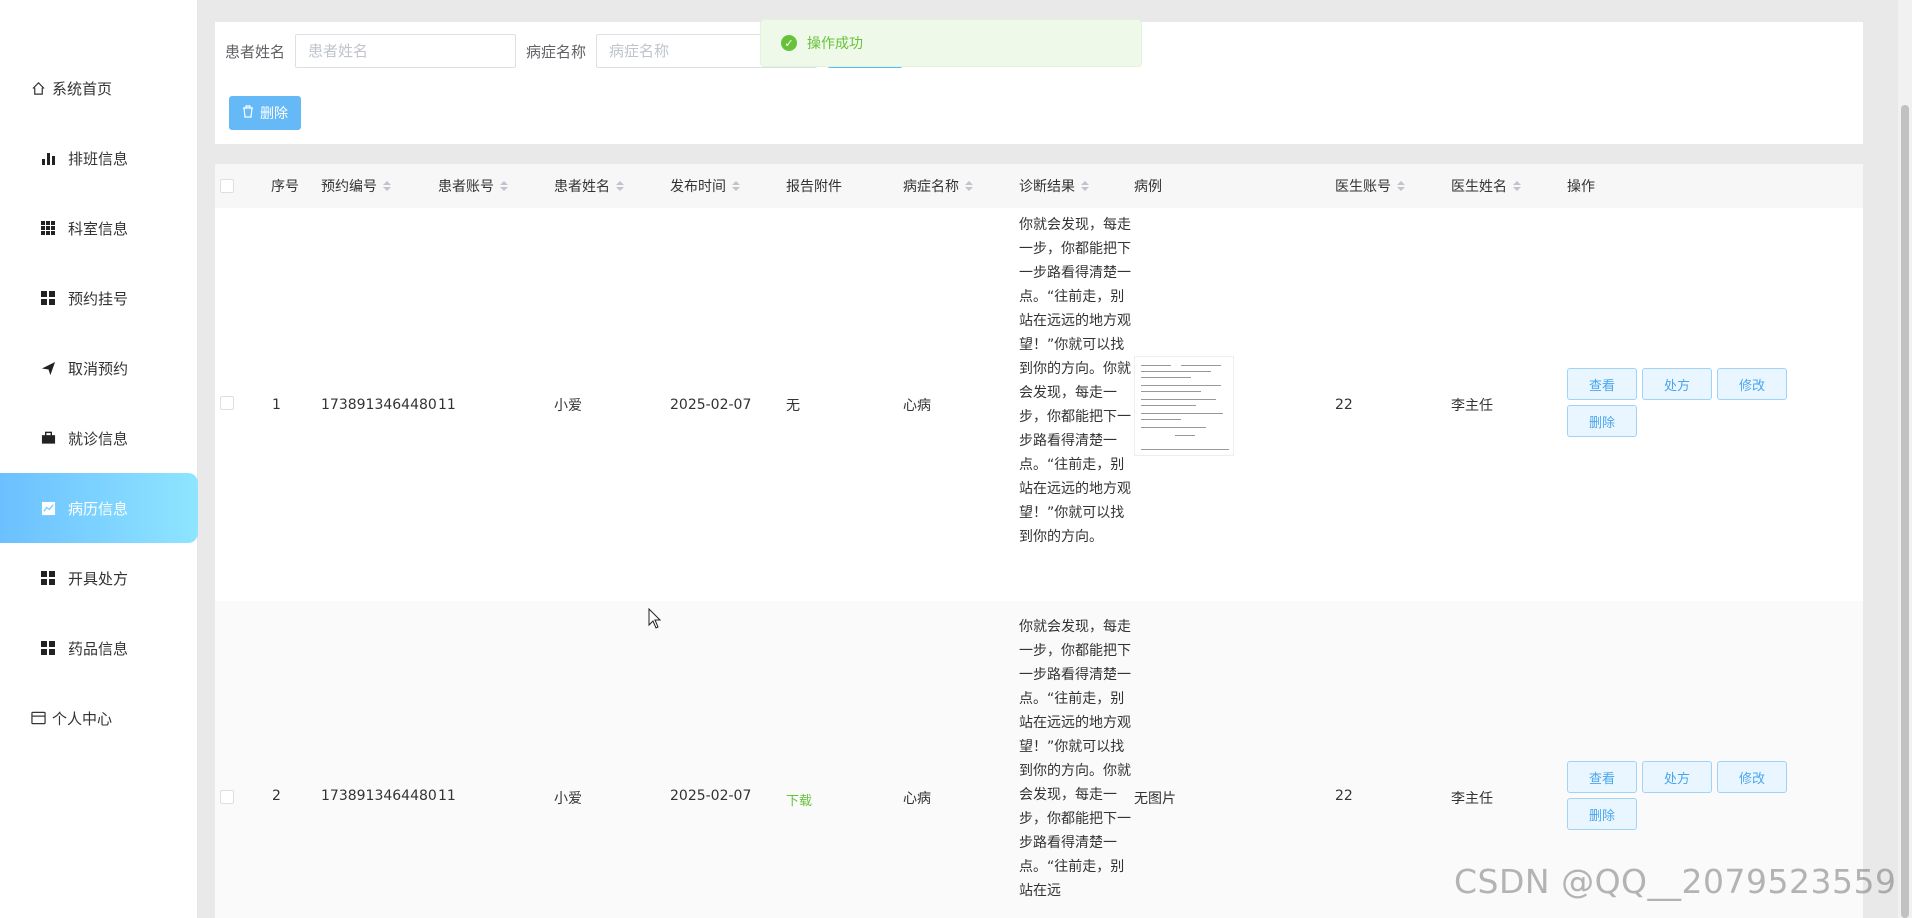  Describe the element at coordinates (255, 52) in the screenshot. I see `patient-name-label: 患者姓名` at that location.